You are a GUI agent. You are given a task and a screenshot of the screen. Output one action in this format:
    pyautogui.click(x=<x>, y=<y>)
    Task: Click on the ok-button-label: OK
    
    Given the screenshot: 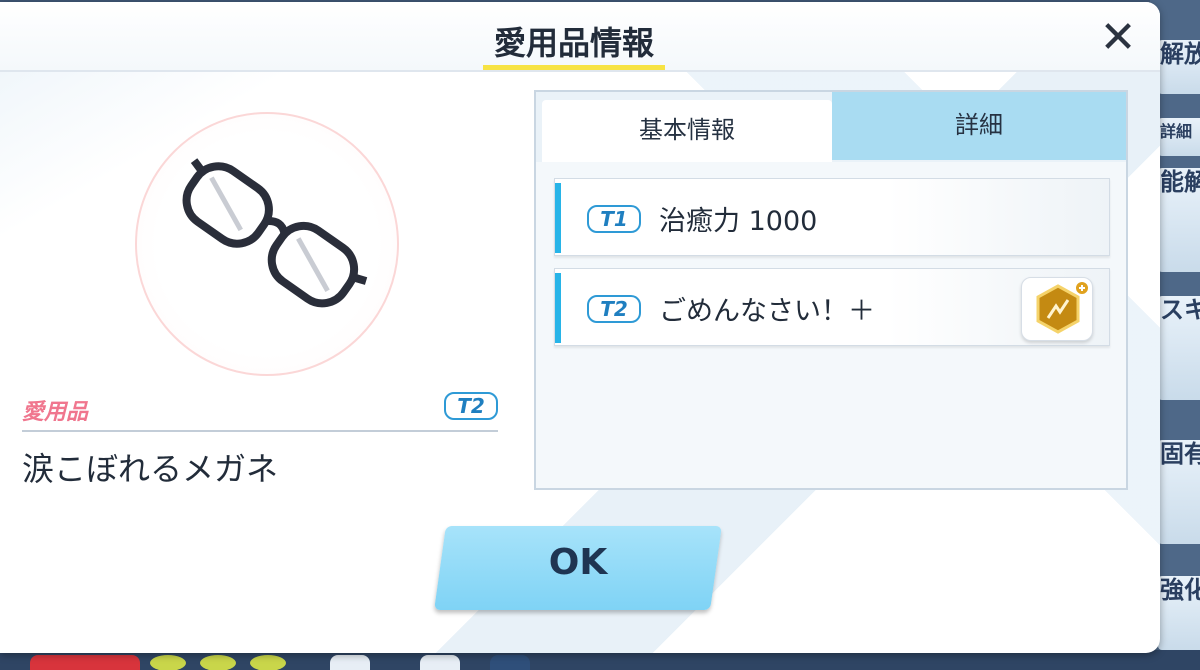 What is the action you would take?
    pyautogui.click(x=578, y=562)
    